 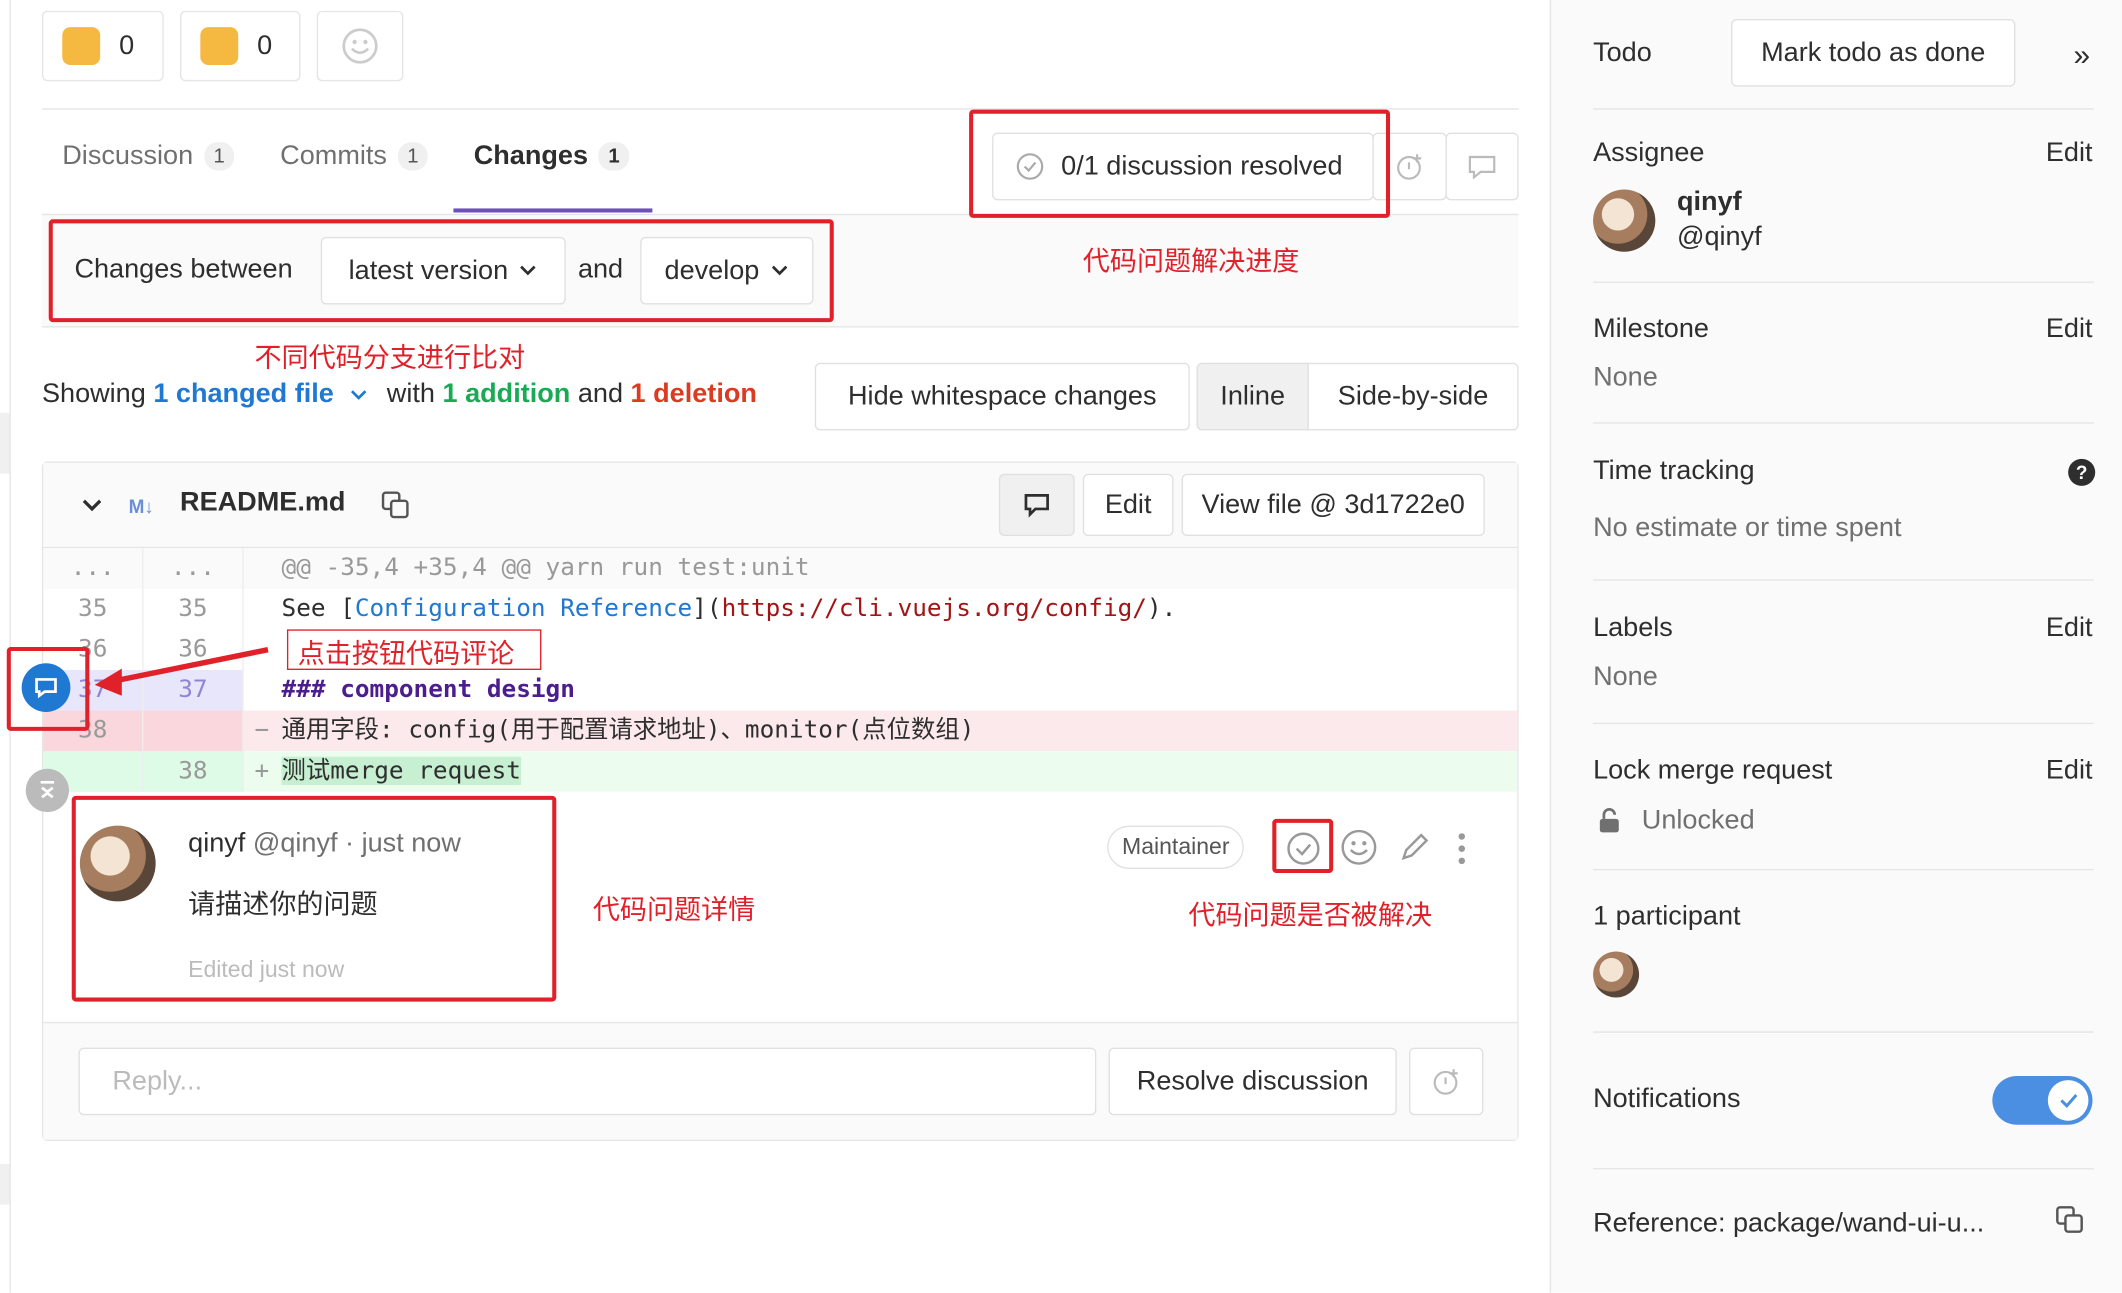 I want to click on thumbs-up-icon, so click(x=81, y=46).